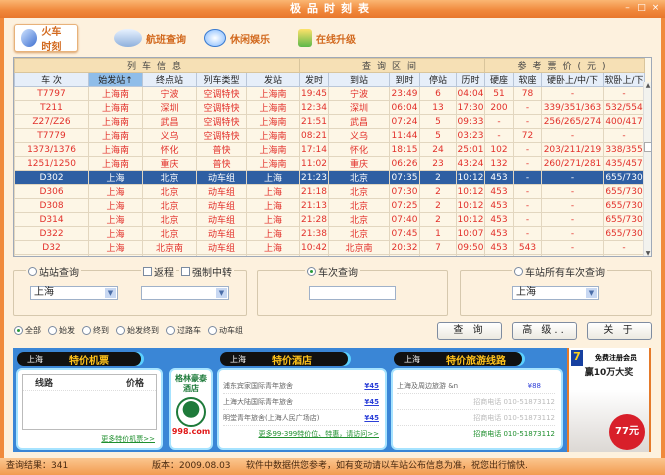 The height and width of the screenshot is (475, 665). What do you see at coordinates (150, 38) in the screenshot?
I see `tab-flight-query: 航班查询` at bounding box center [150, 38].